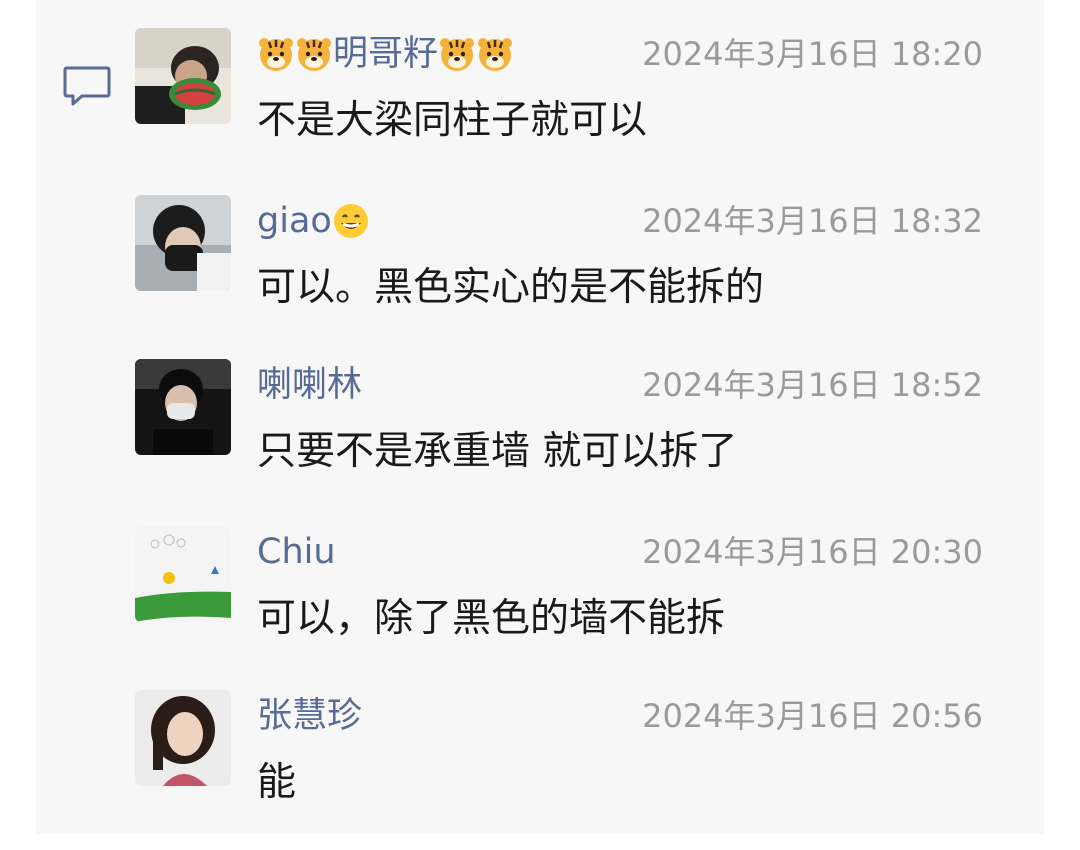  What do you see at coordinates (812, 385) in the screenshot?
I see `comment-timestamp: 2024年3月16日 18:52` at bounding box center [812, 385].